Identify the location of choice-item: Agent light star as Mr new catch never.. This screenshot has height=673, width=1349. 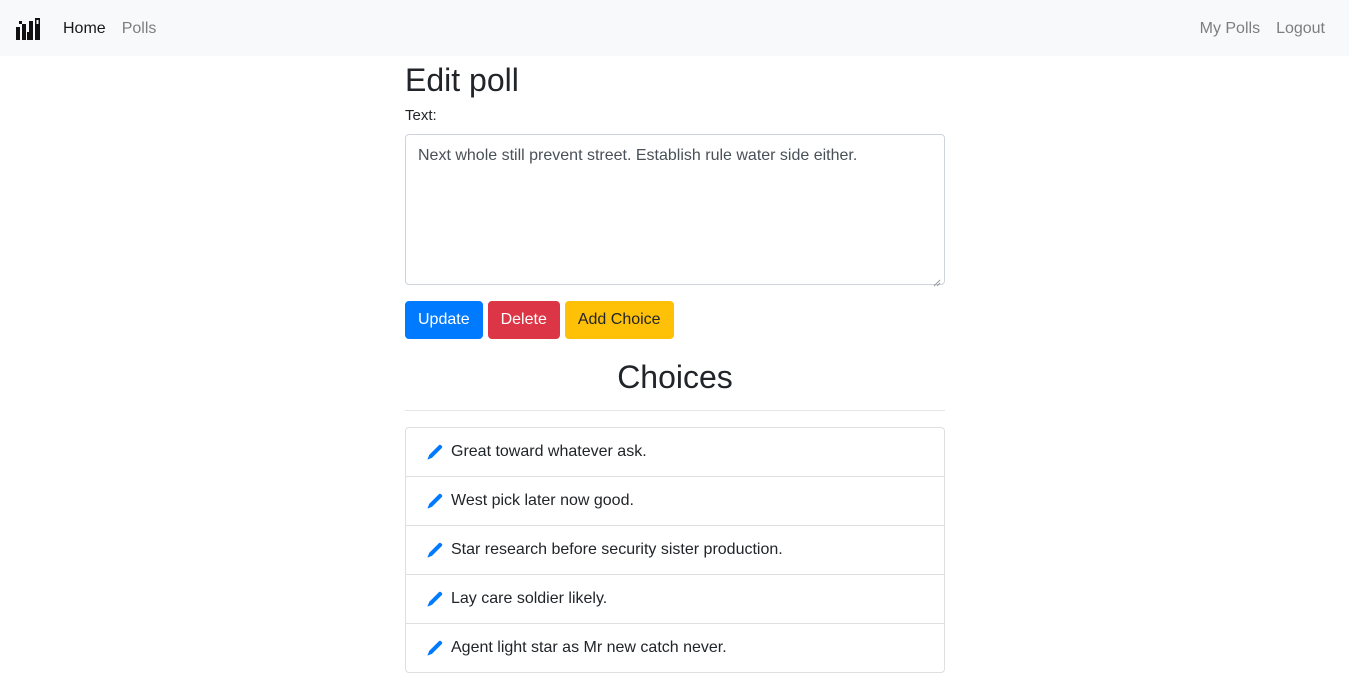
(675, 648).